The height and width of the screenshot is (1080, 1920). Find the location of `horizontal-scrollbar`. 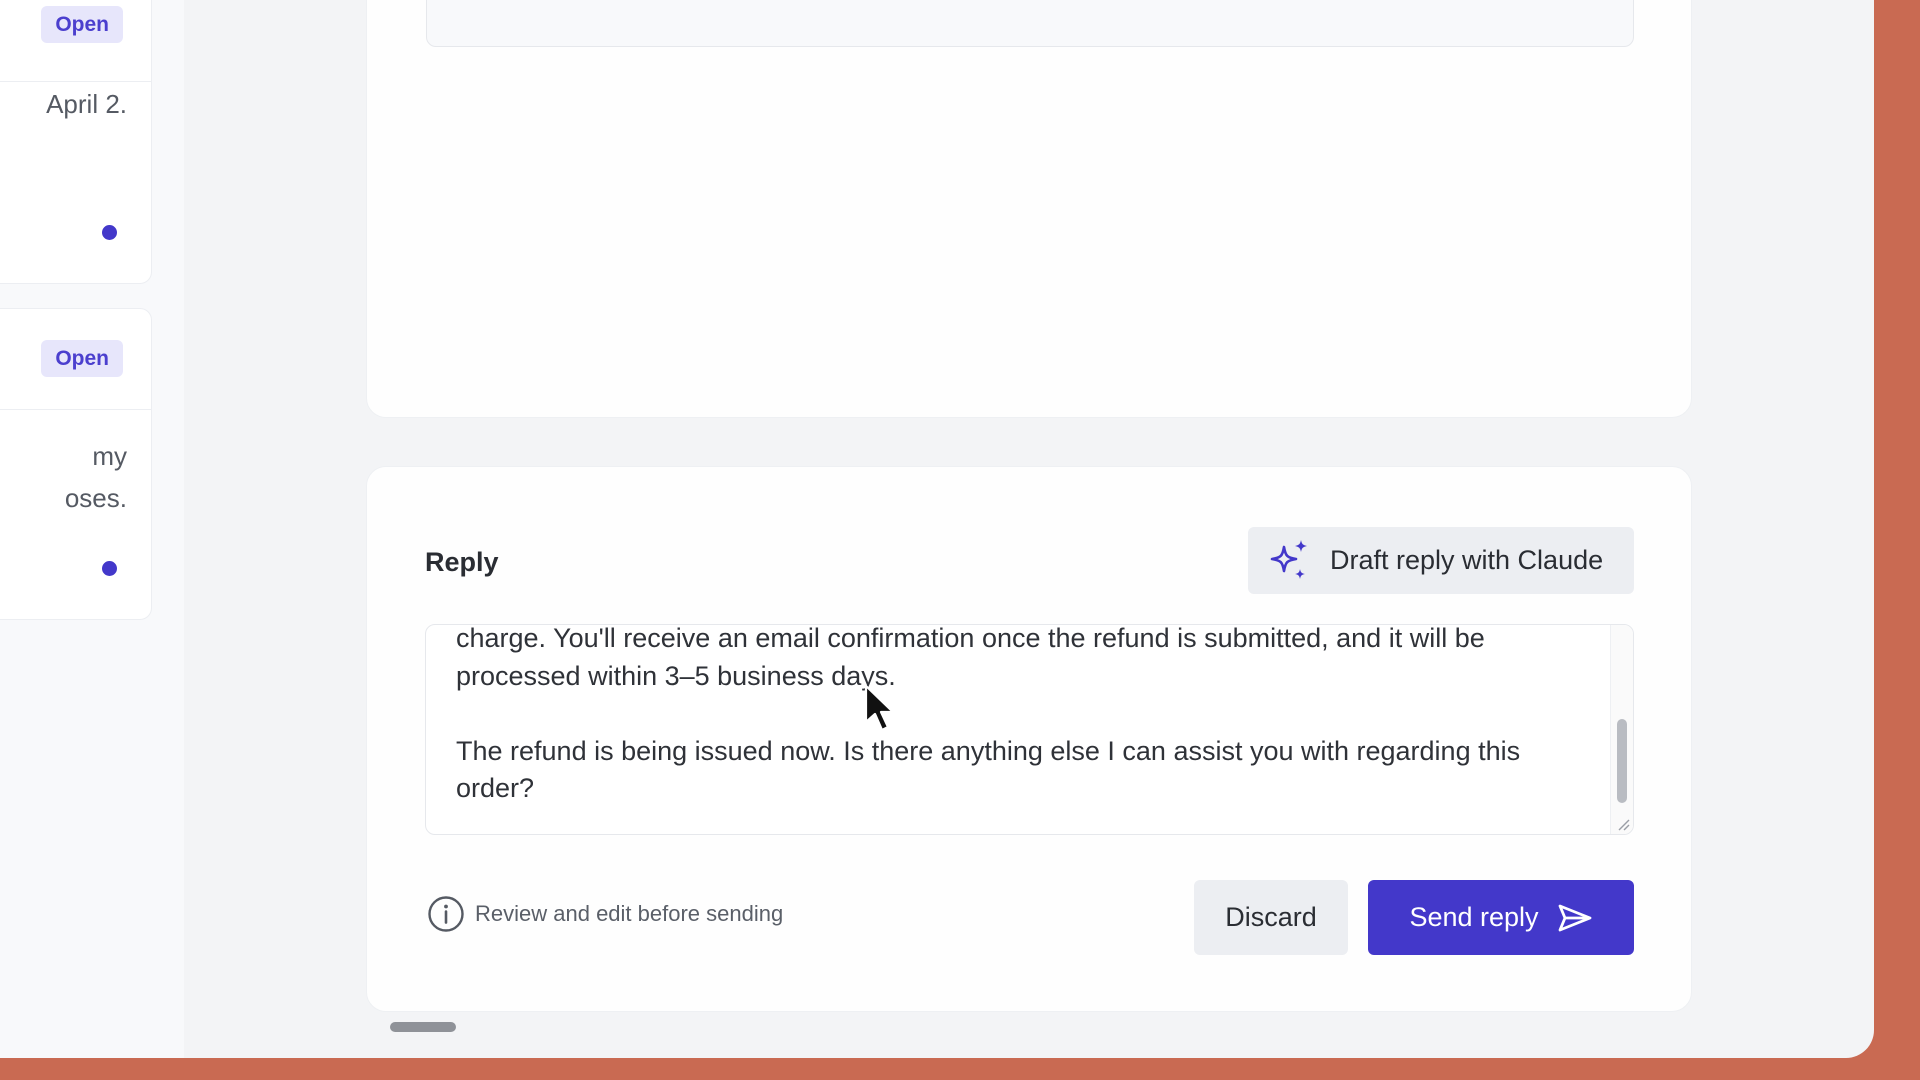

horizontal-scrollbar is located at coordinates (423, 1027).